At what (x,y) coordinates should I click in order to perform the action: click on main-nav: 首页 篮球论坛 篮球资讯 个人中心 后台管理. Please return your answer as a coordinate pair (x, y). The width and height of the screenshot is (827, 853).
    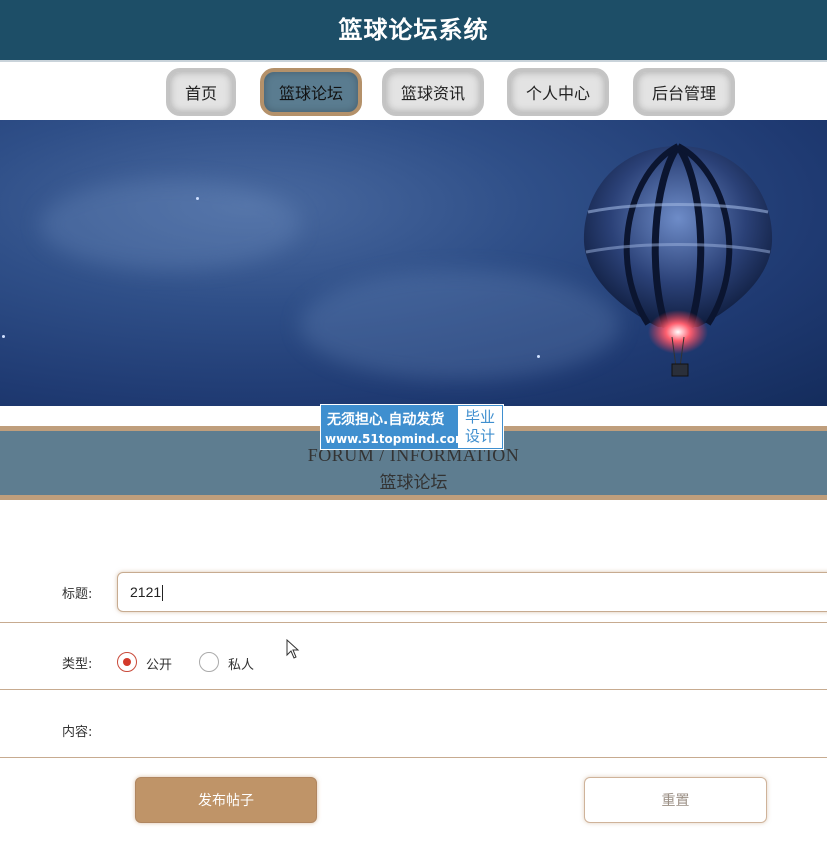
    Looking at the image, I should click on (413, 90).